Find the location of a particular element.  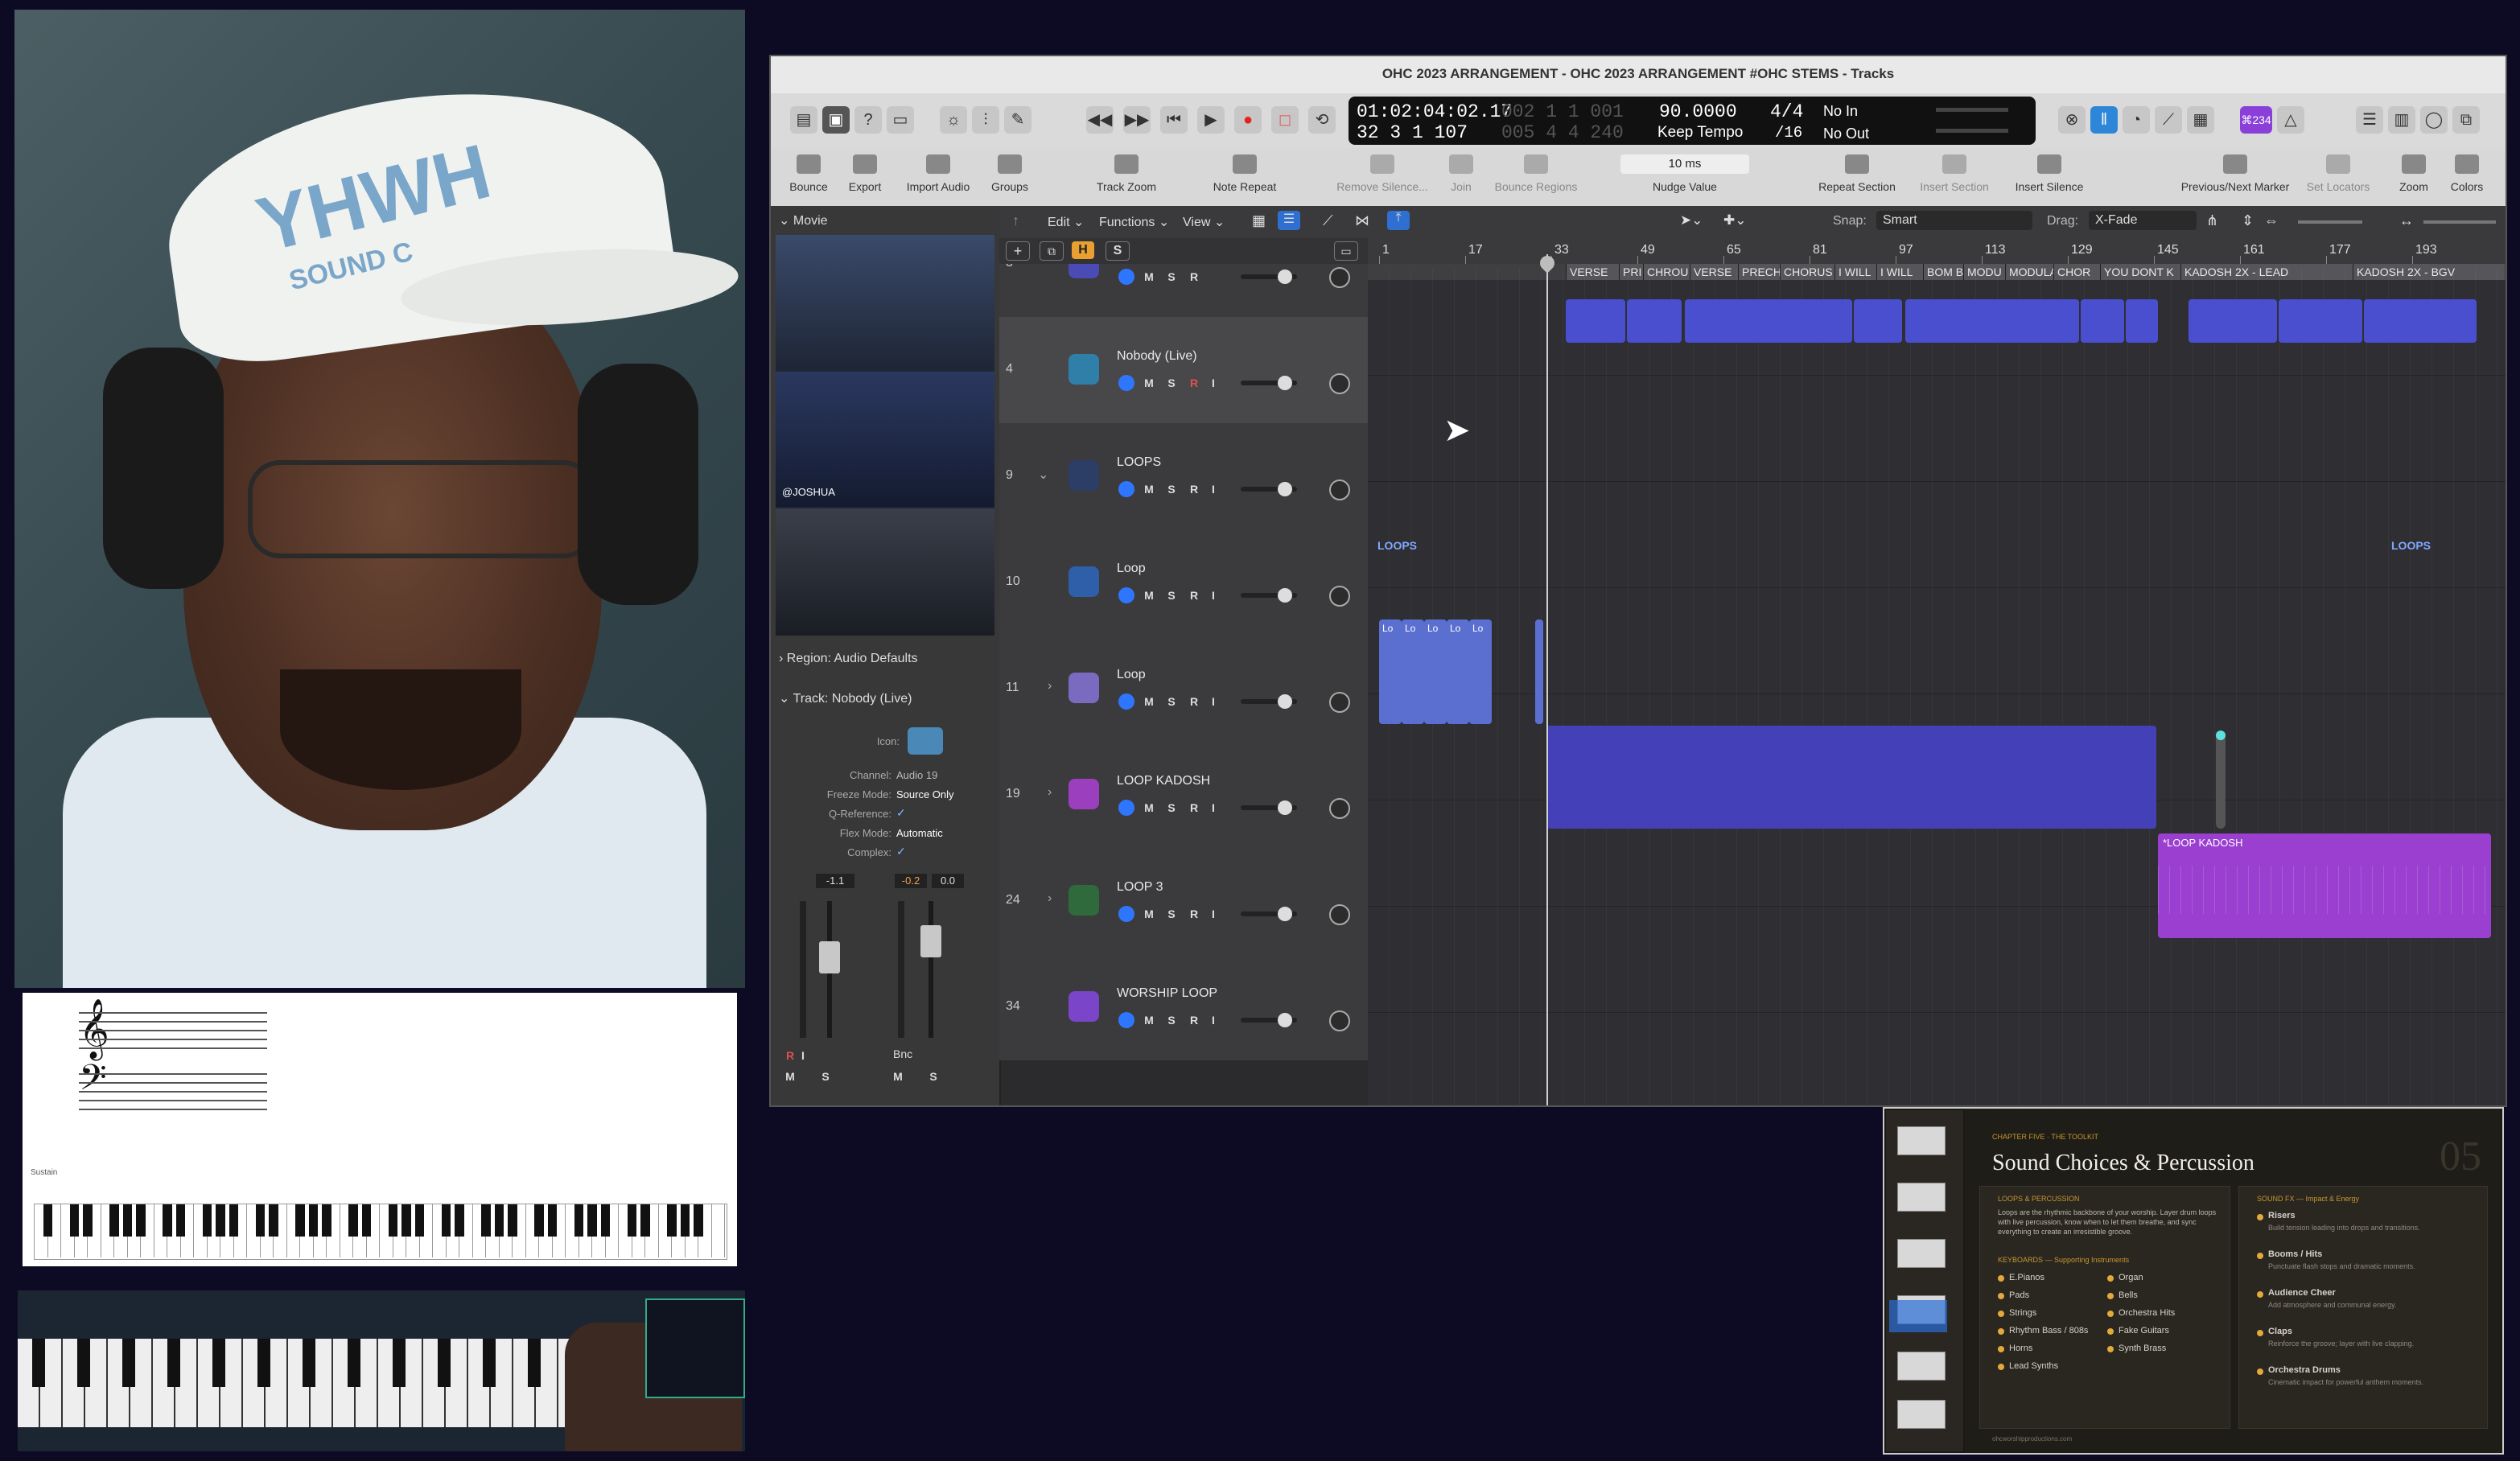

automation-icon: ⟋ is located at coordinates (1328, 220).